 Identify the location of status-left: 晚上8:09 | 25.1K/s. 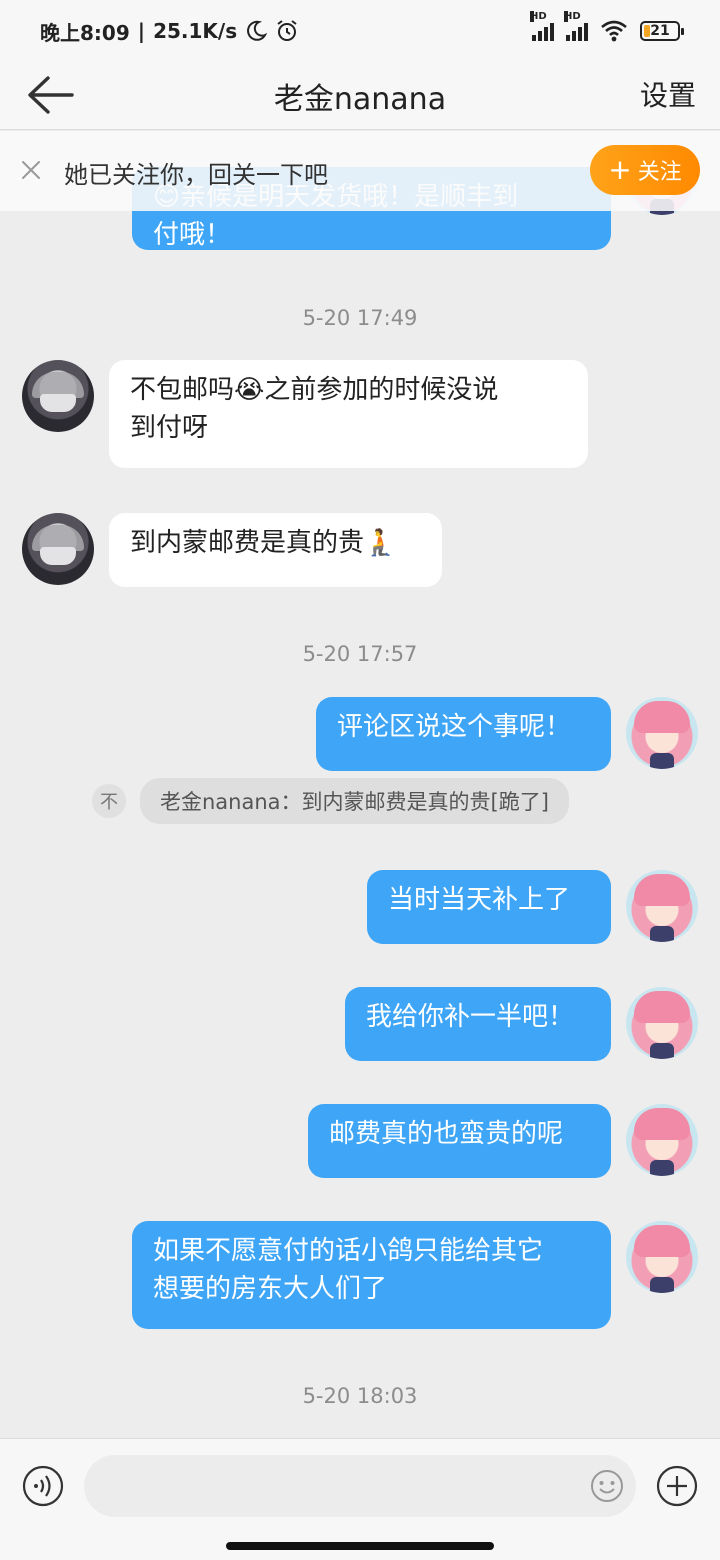
(169, 31).